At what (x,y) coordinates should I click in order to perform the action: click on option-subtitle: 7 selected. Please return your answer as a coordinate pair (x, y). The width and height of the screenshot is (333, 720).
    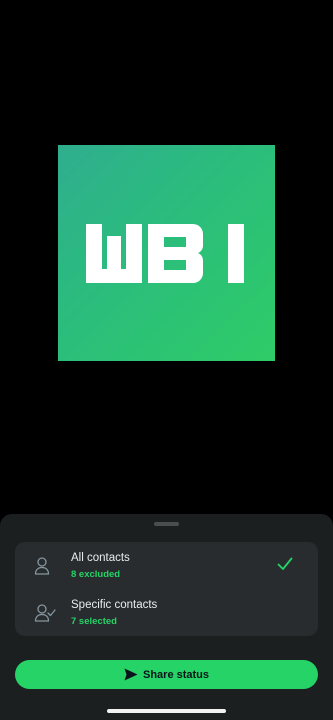
    Looking at the image, I should click on (94, 621).